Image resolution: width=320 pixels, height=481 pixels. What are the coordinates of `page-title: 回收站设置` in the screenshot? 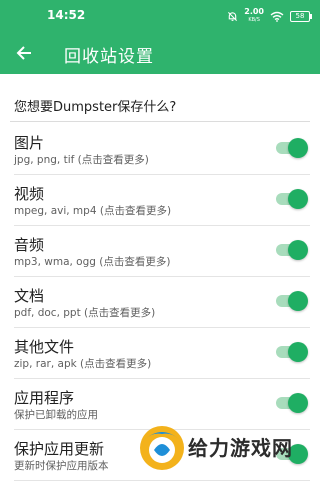 It's located at (109, 57).